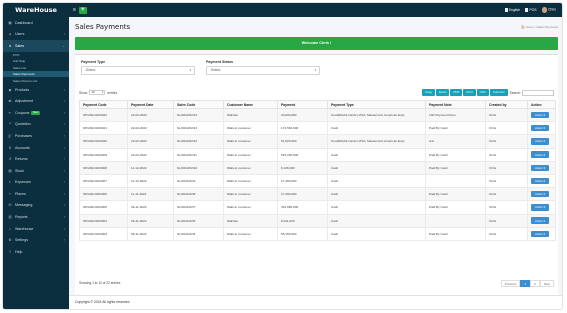 This screenshot has width=567, height=313. What do you see at coordinates (36, 125) in the screenshot?
I see `sidebar-item-quotation: ❝ Quotation ›` at bounding box center [36, 125].